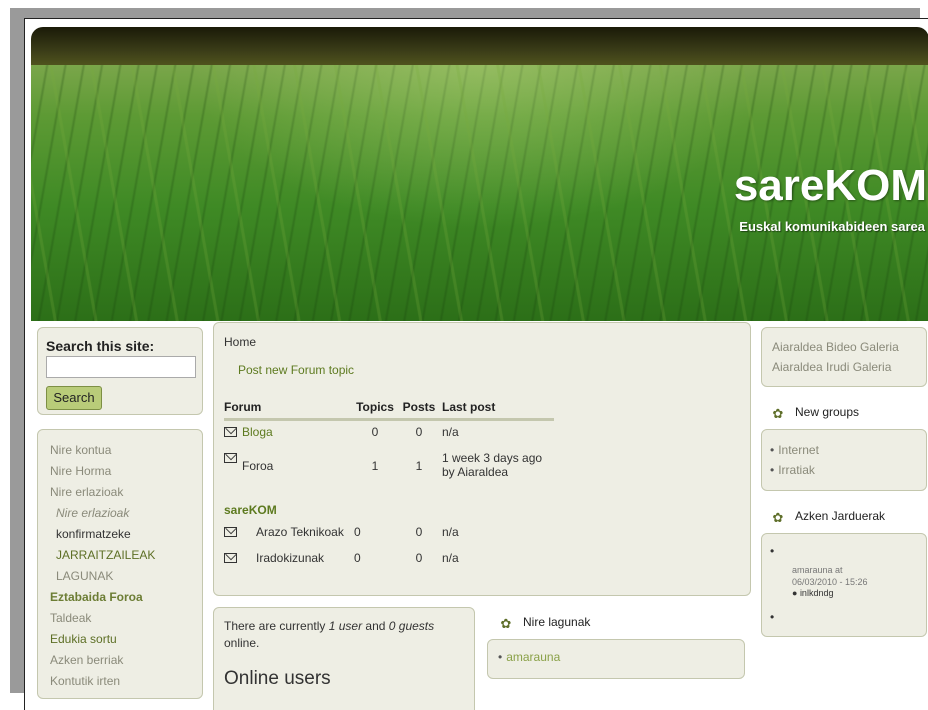  I want to click on nav-item-nire-erlazioak: Nire erlazioak, so click(102, 492).